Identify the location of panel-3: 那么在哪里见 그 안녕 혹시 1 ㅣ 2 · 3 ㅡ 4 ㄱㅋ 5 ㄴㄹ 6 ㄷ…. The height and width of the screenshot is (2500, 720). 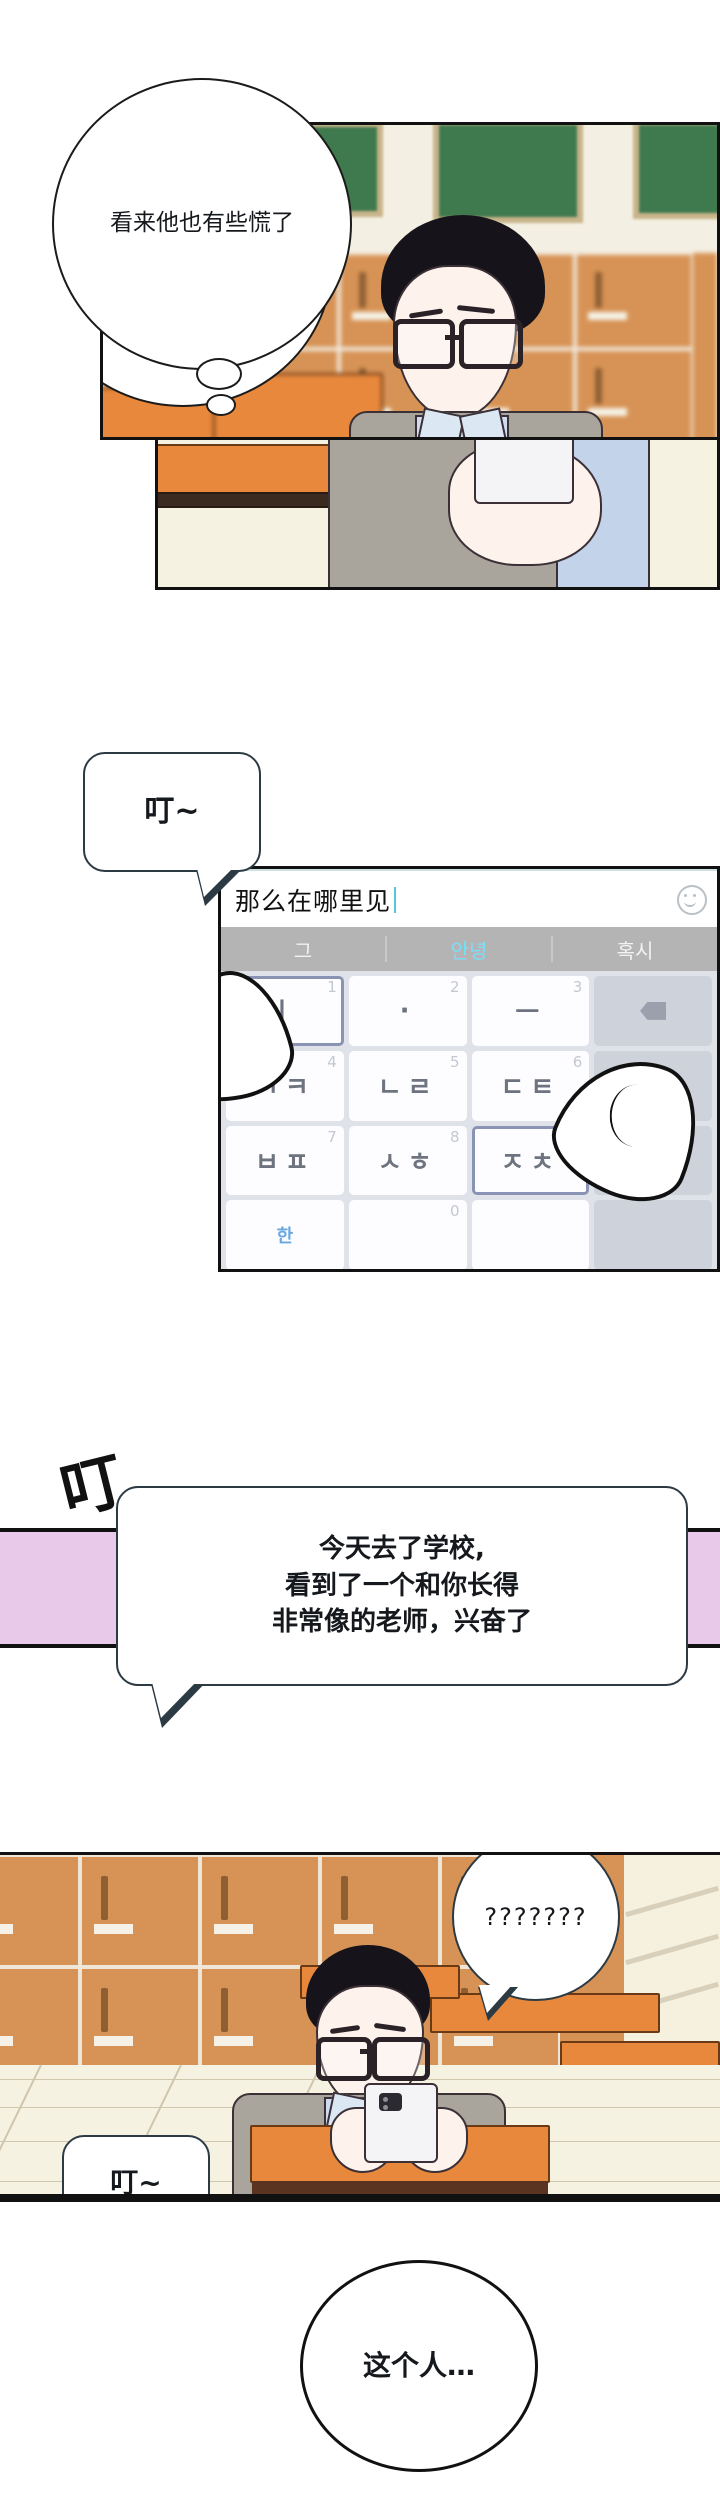
(469, 1069).